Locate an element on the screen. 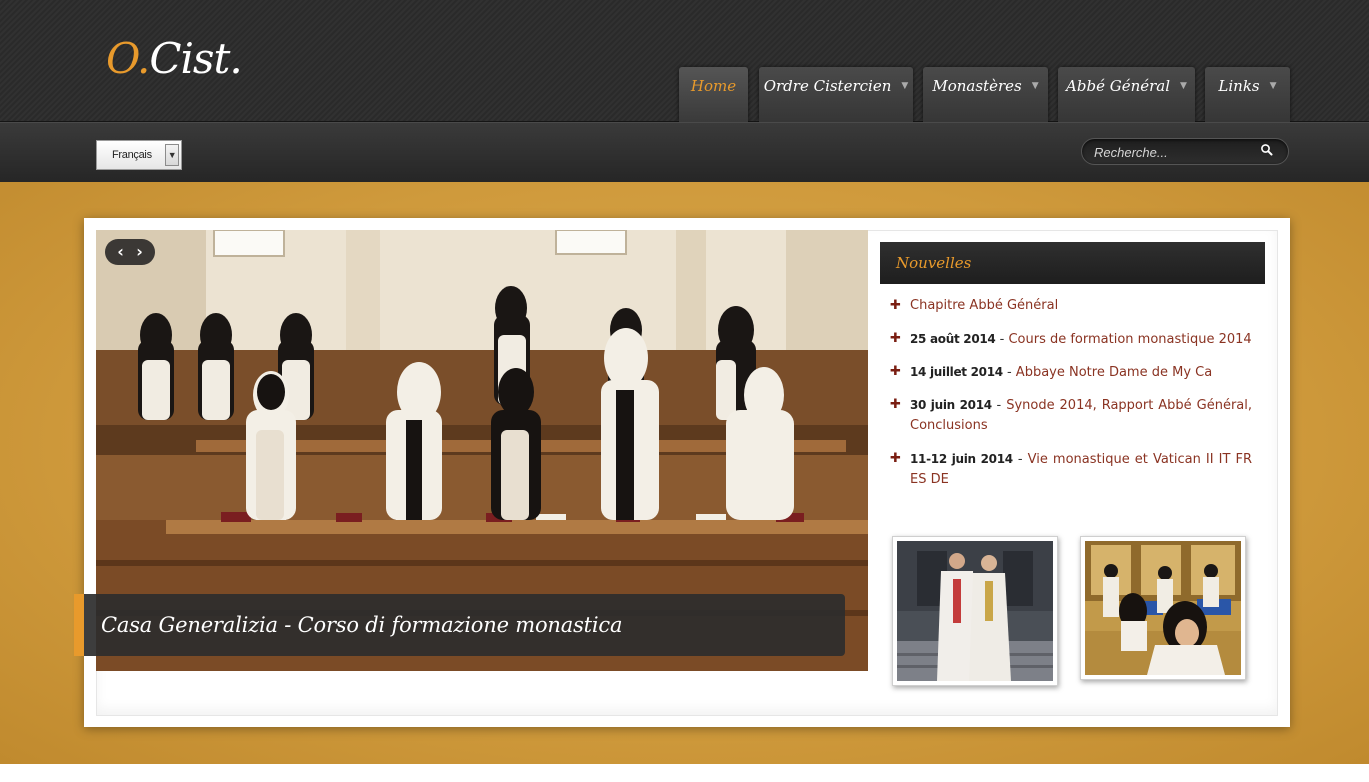 This screenshot has width=1369, height=782. search-box is located at coordinates (1185, 151).